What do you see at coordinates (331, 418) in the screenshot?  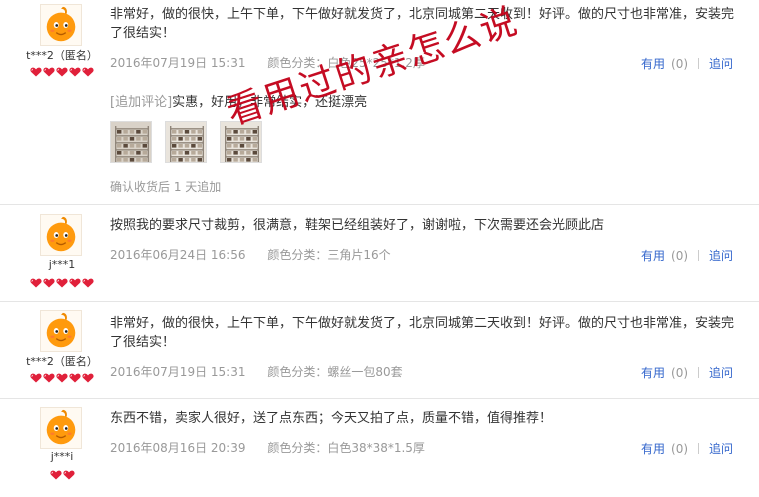 I see `review-content: 东西不错，卖家人很好，送了点东西；今天又拍了点，质量不错，值得推荐！` at bounding box center [331, 418].